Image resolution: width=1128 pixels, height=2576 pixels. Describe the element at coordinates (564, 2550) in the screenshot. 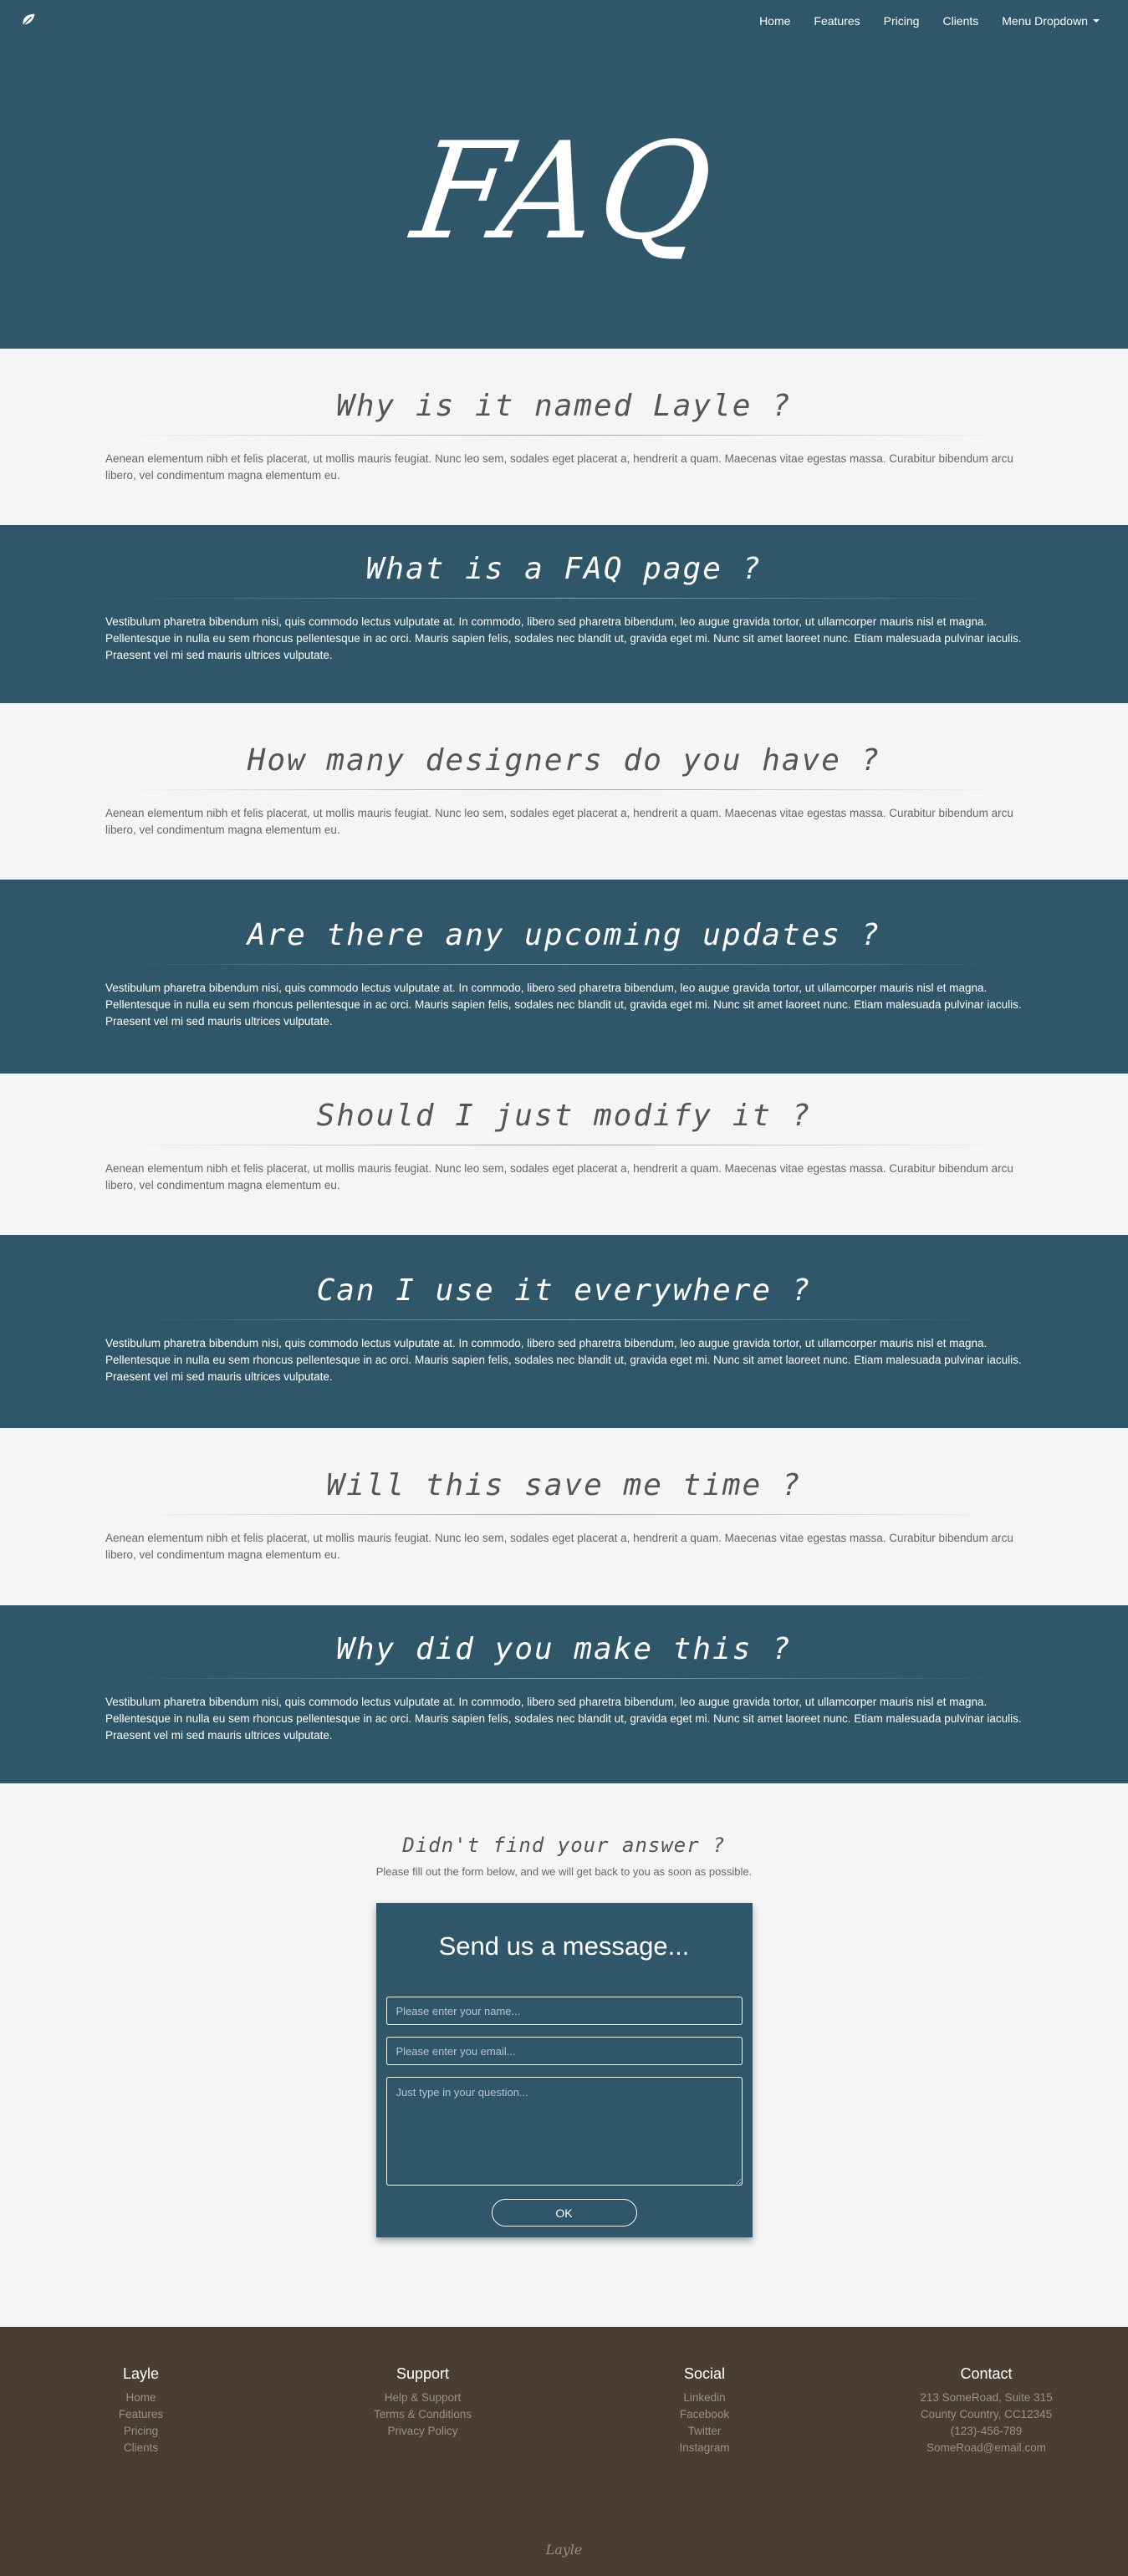

I see `footer-brand: Layle` at that location.